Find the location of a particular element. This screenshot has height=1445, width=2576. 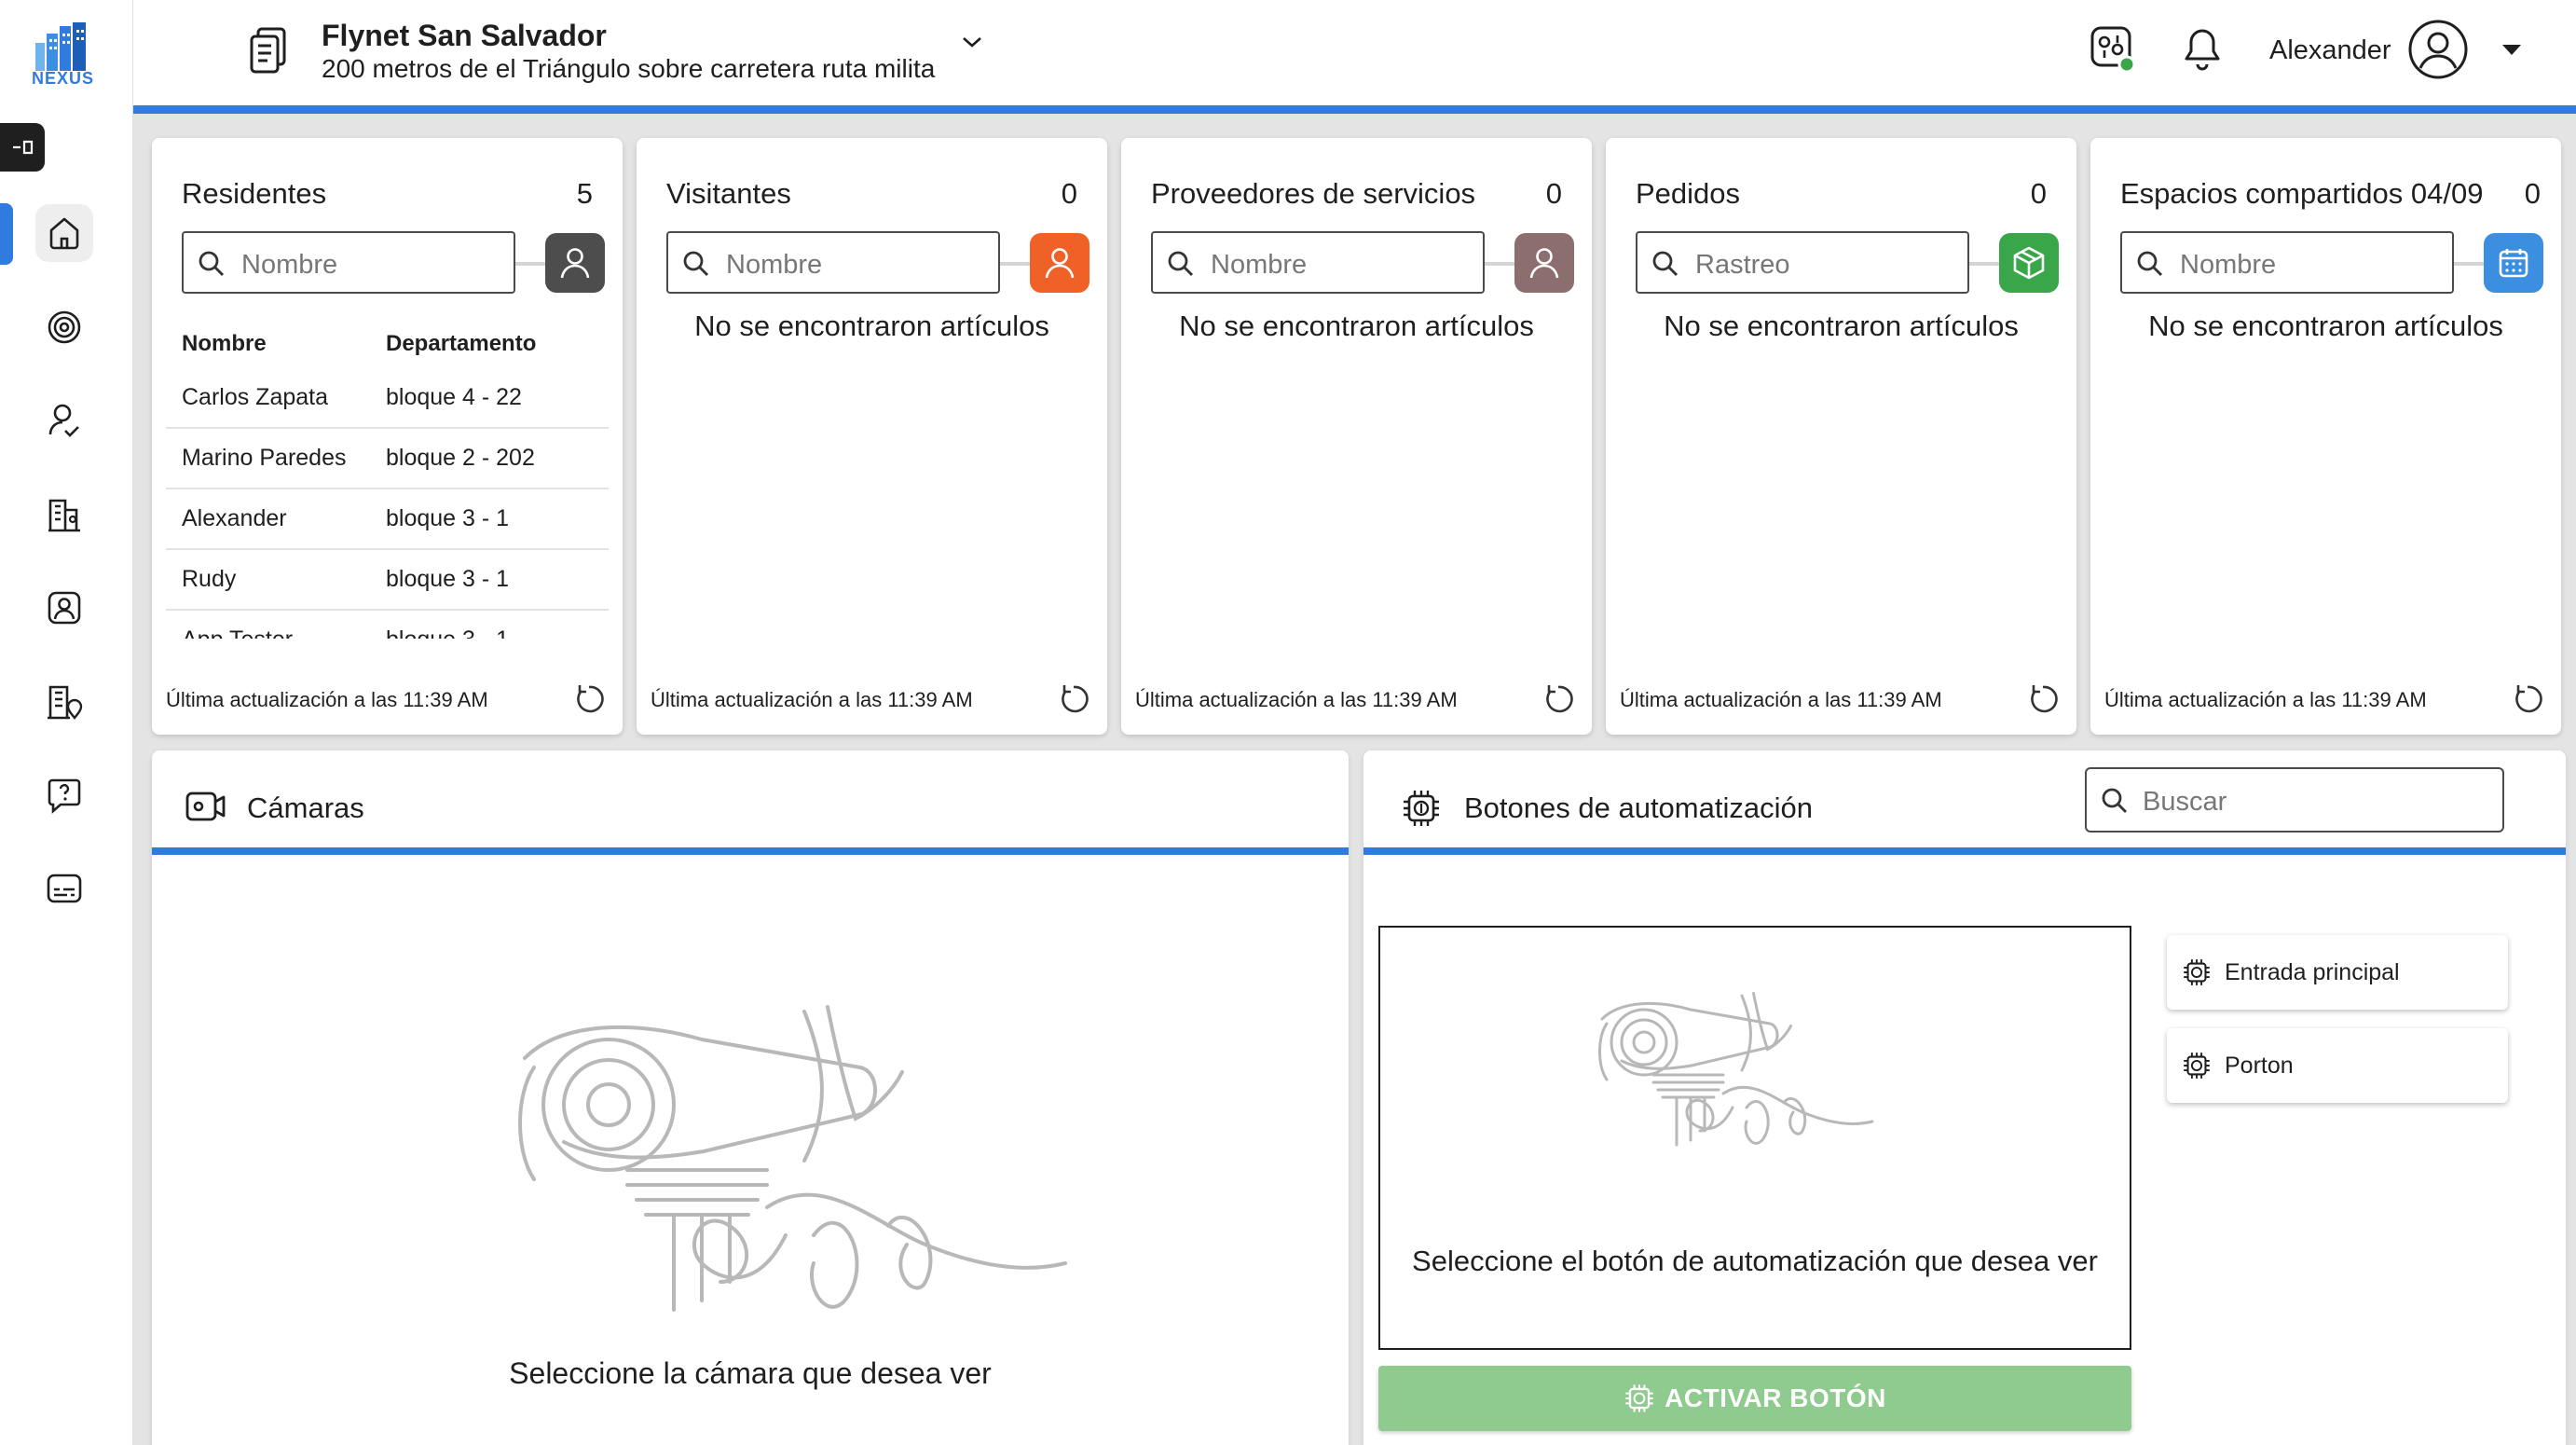

add-resident-button is located at coordinates (575, 263).